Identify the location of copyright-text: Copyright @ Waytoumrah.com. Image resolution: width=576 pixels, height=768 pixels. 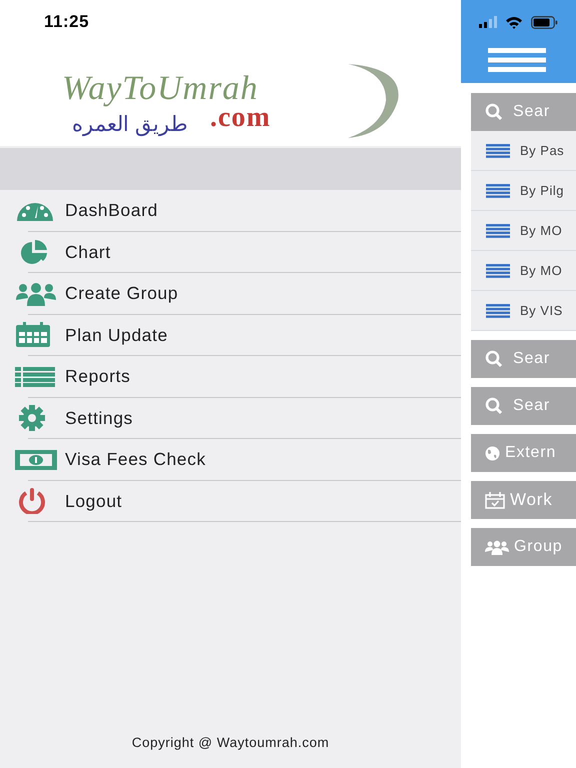
(230, 743).